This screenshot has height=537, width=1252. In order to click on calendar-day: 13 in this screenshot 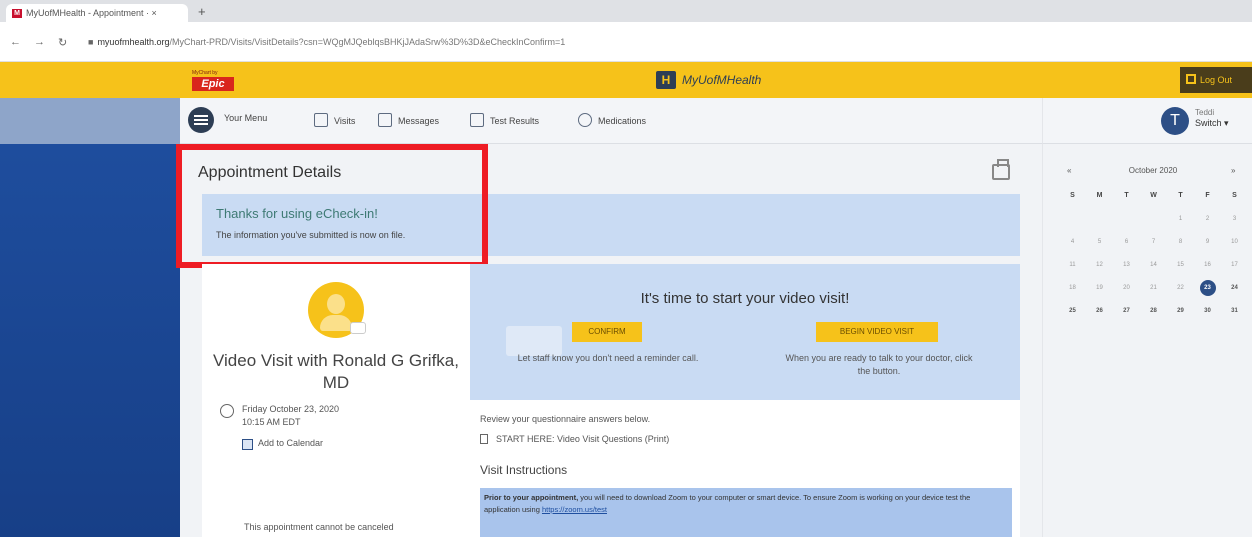, I will do `click(1126, 268)`.